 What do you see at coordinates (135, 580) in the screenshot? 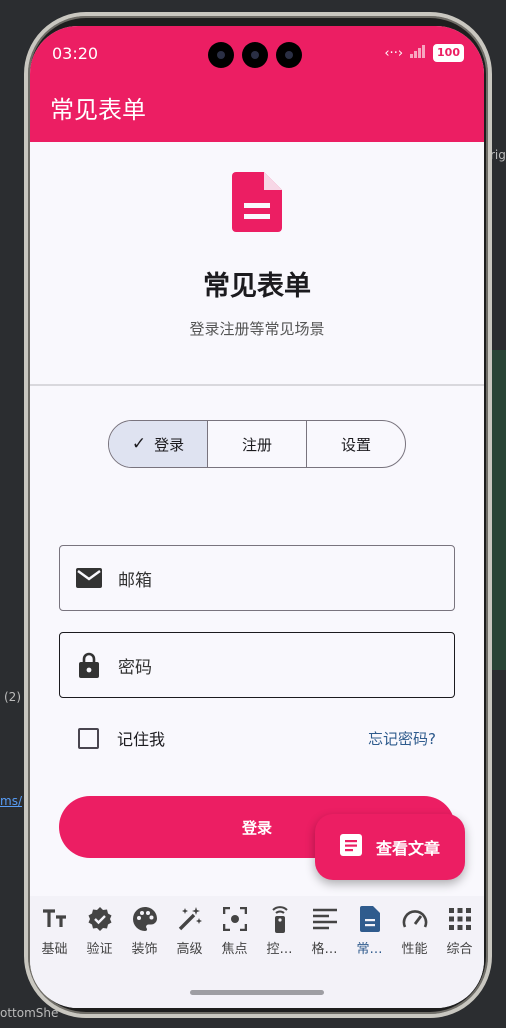
I see `email-field-label: 邮箱` at bounding box center [135, 580].